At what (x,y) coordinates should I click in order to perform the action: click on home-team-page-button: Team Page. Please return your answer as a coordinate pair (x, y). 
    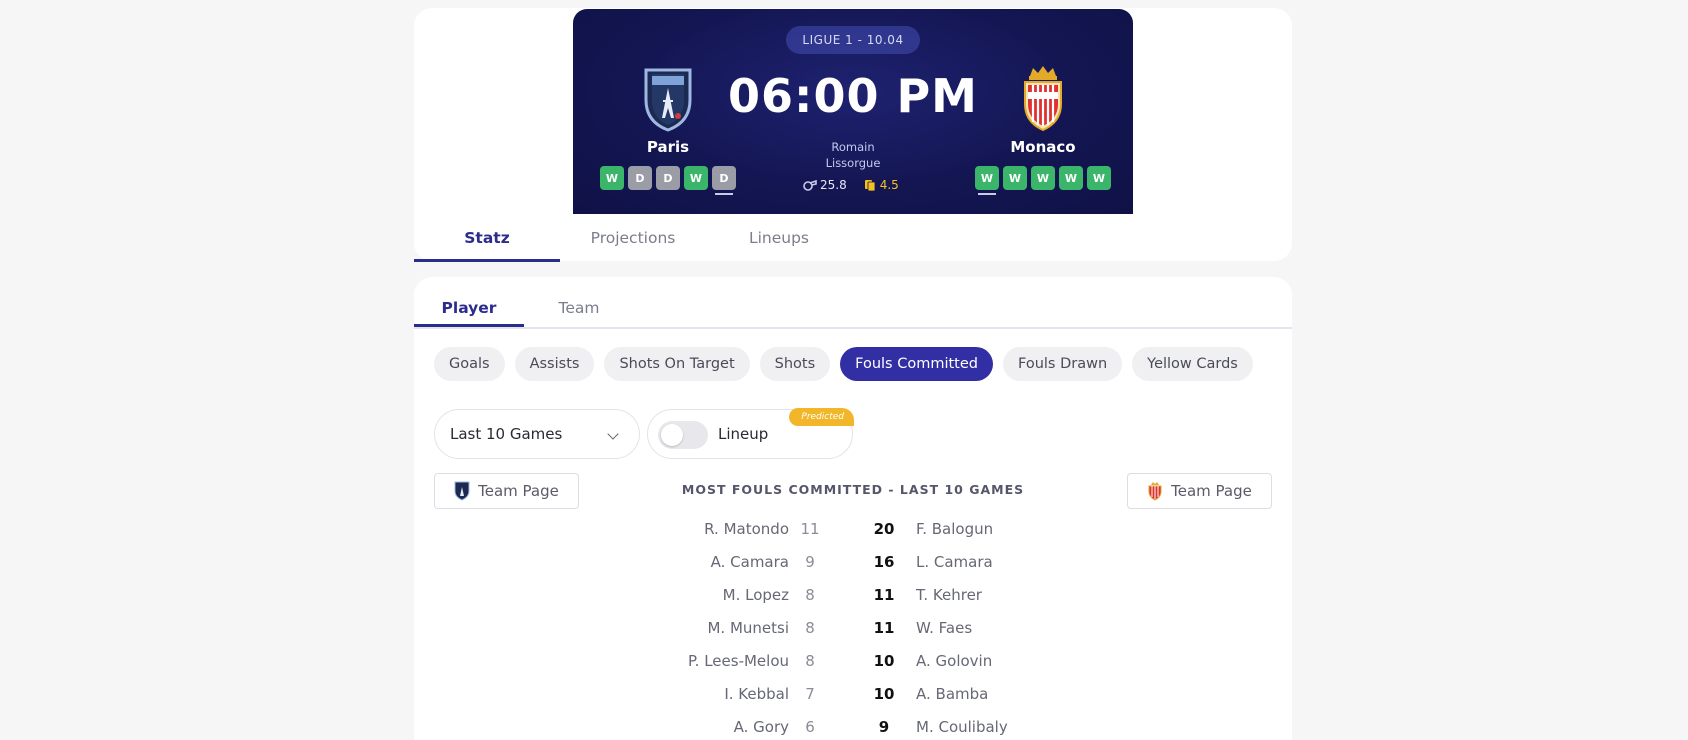
    Looking at the image, I should click on (506, 491).